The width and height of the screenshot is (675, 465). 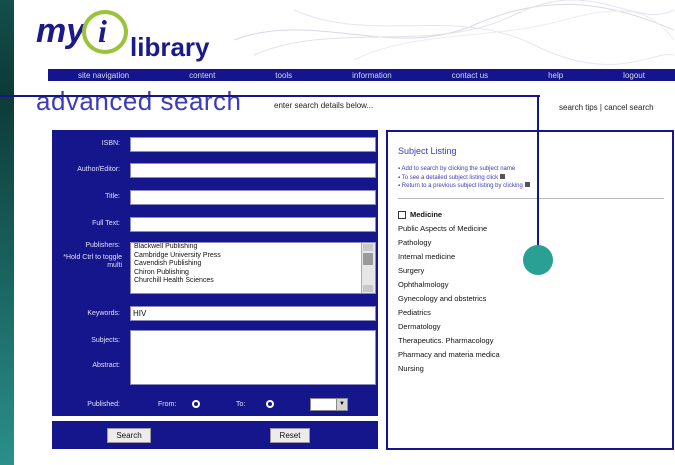 What do you see at coordinates (215, 435) in the screenshot?
I see `form-button-bar: Search Reset` at bounding box center [215, 435].